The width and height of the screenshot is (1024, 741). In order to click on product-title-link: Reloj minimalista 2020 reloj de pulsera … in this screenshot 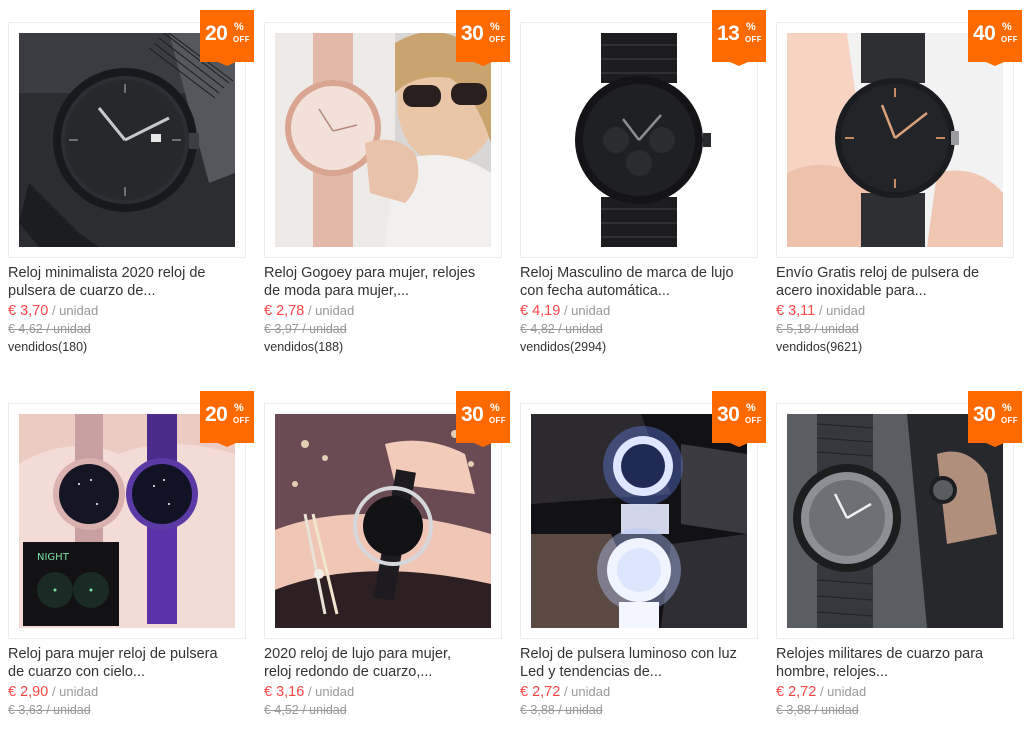, I will do `click(128, 282)`.